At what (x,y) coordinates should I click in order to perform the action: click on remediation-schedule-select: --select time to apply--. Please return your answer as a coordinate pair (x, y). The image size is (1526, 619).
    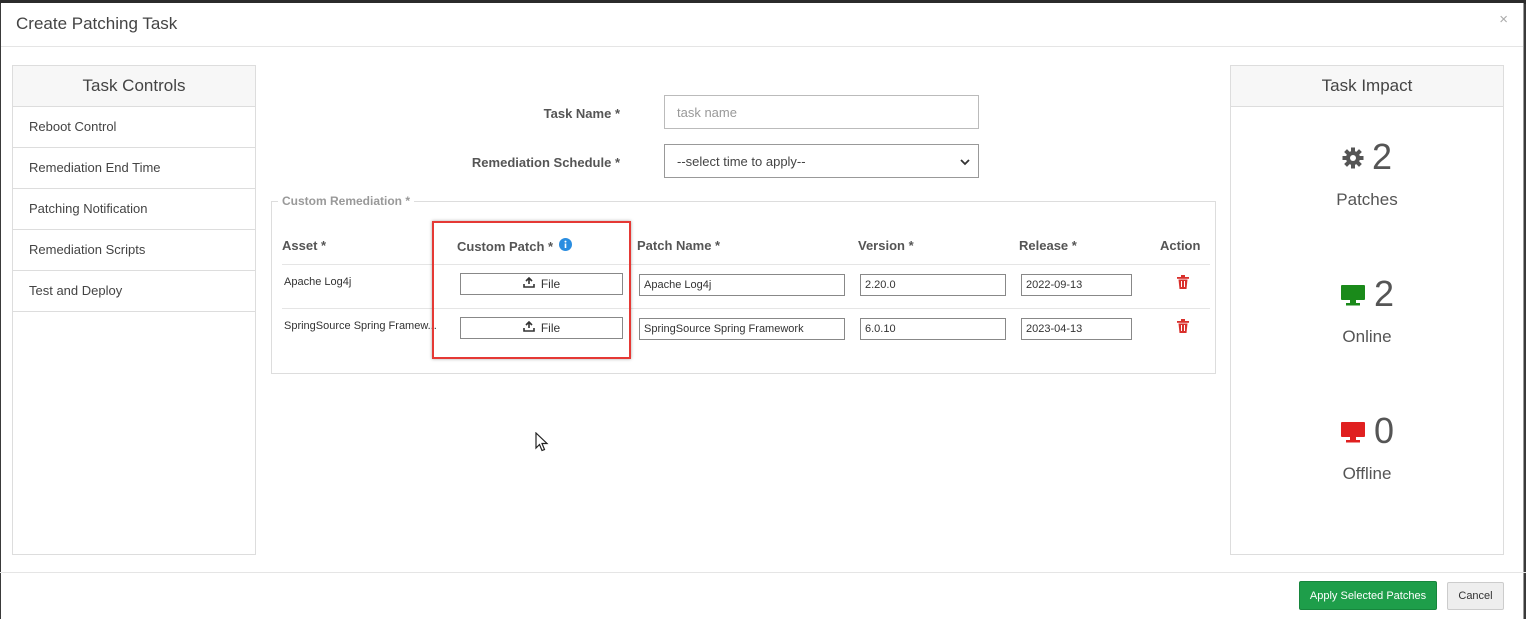
    Looking at the image, I should click on (821, 161).